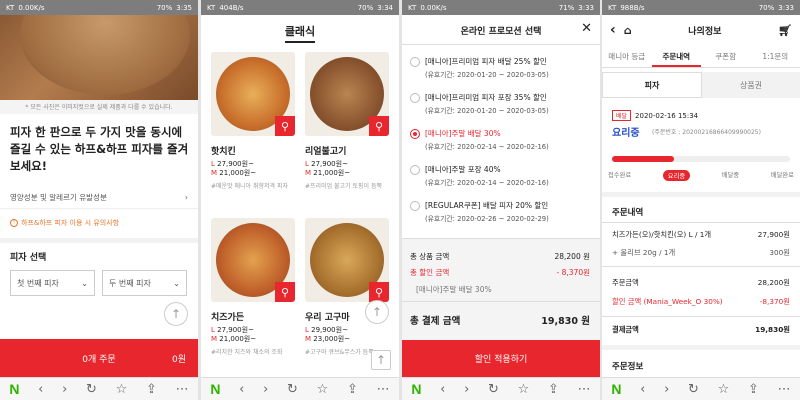  What do you see at coordinates (415, 133) in the screenshot?
I see `radio-button-selected` at bounding box center [415, 133].